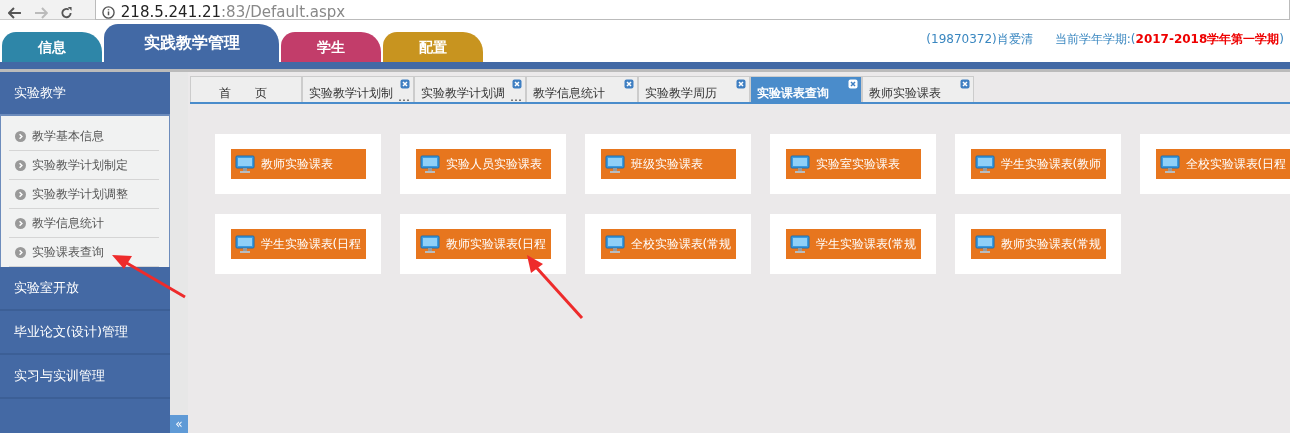 The image size is (1290, 433). I want to click on schedule-button: 学生实验课表(日程, so click(298, 244).